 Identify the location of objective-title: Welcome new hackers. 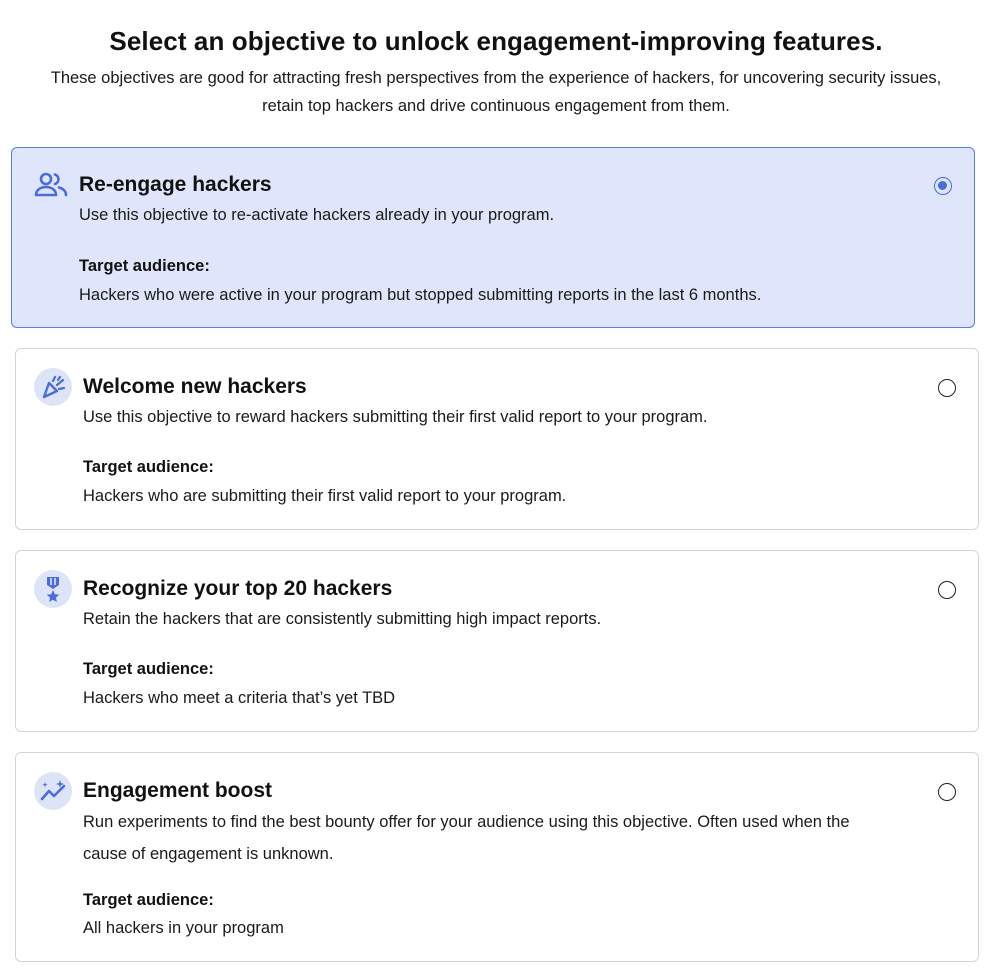
(195, 386).